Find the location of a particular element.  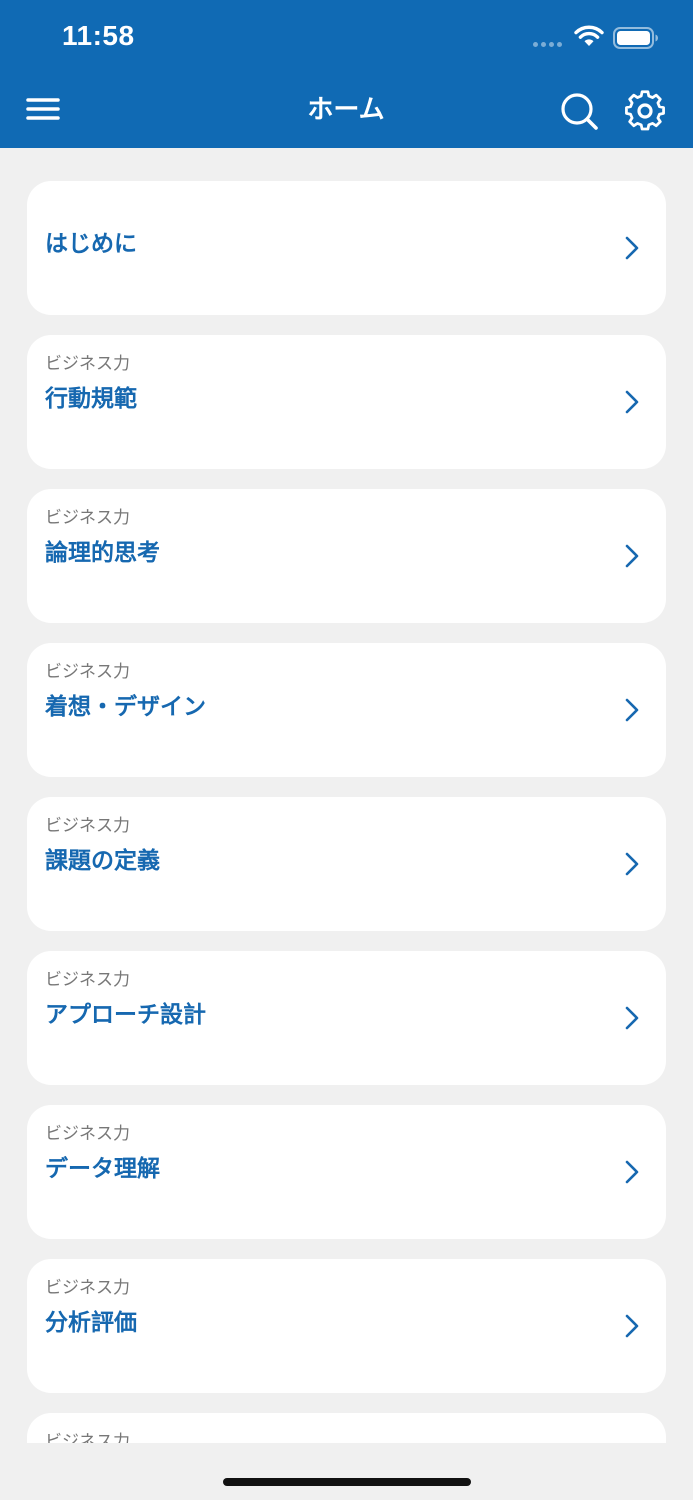

item-title: 論理的思考 is located at coordinates (102, 553).